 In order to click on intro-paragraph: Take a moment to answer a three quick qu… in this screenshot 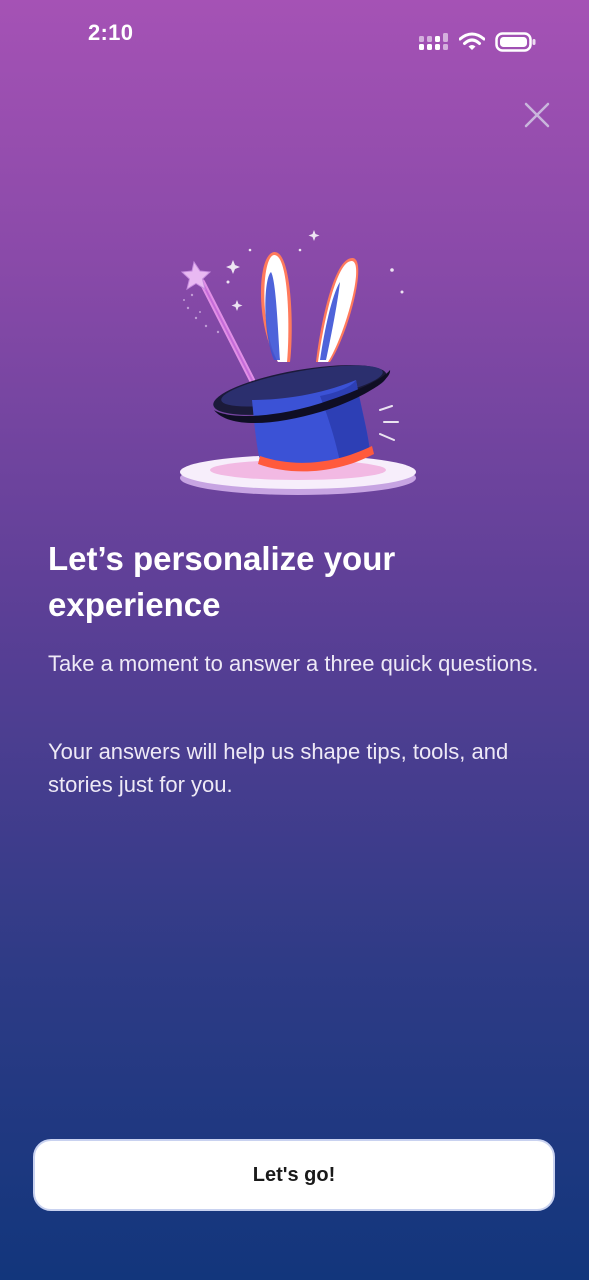, I will do `click(293, 663)`.